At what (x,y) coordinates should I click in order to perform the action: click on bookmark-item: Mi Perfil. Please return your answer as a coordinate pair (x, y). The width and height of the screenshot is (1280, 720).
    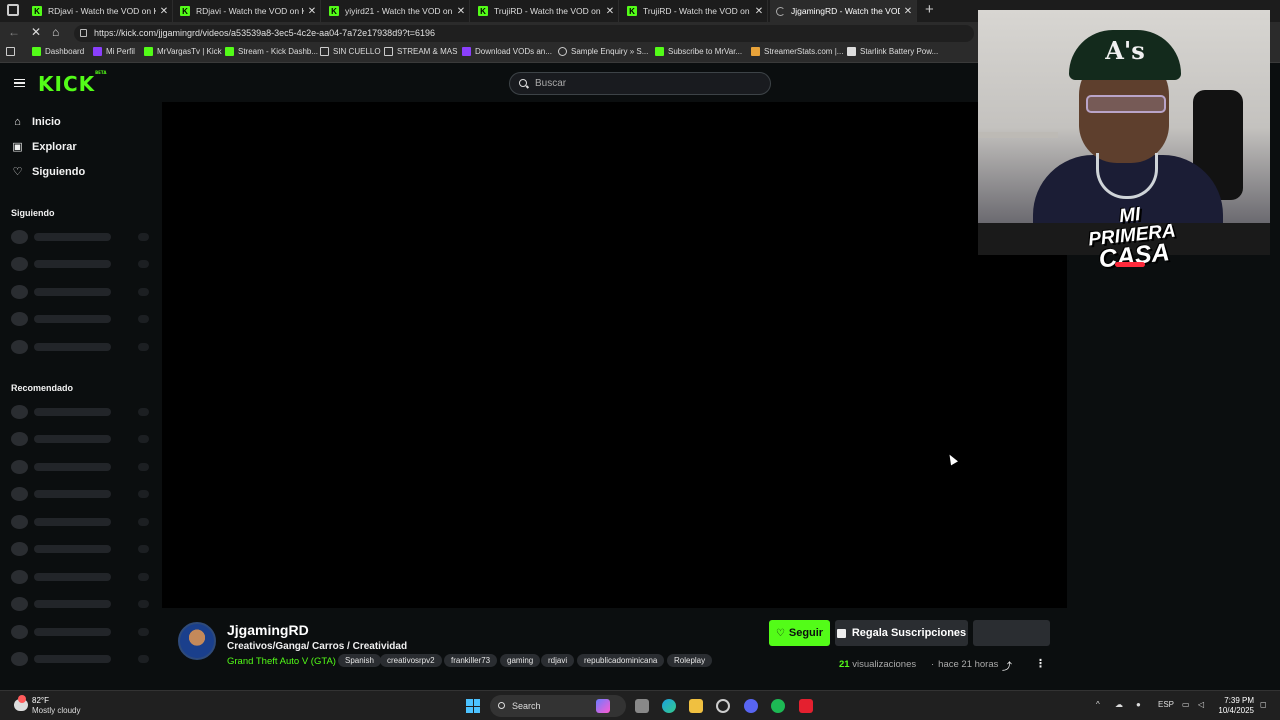
    Looking at the image, I should click on (114, 51).